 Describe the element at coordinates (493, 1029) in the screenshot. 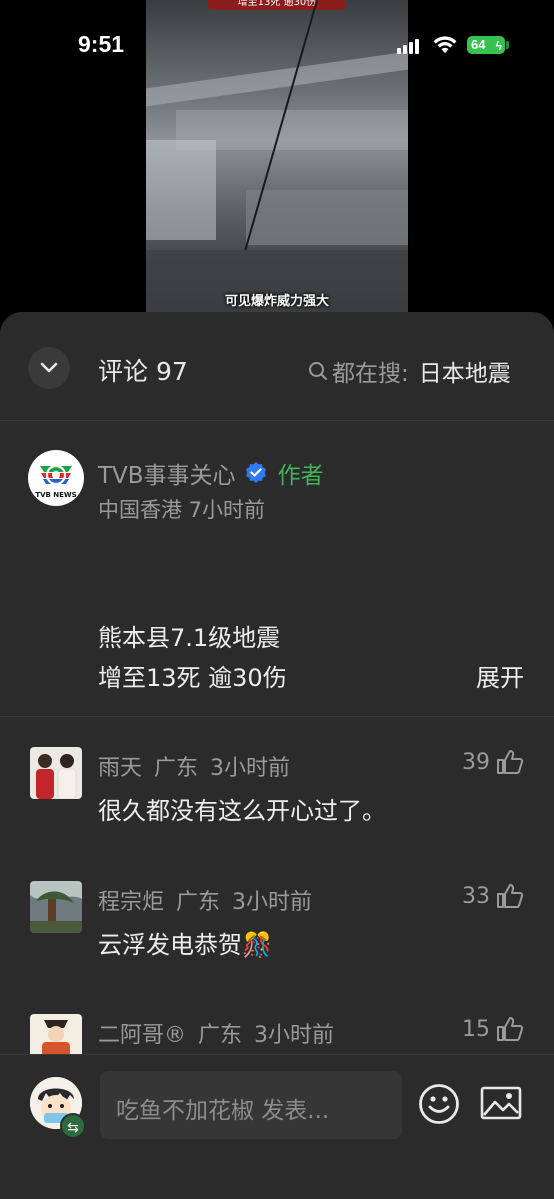

I see `like-button: 15` at that location.